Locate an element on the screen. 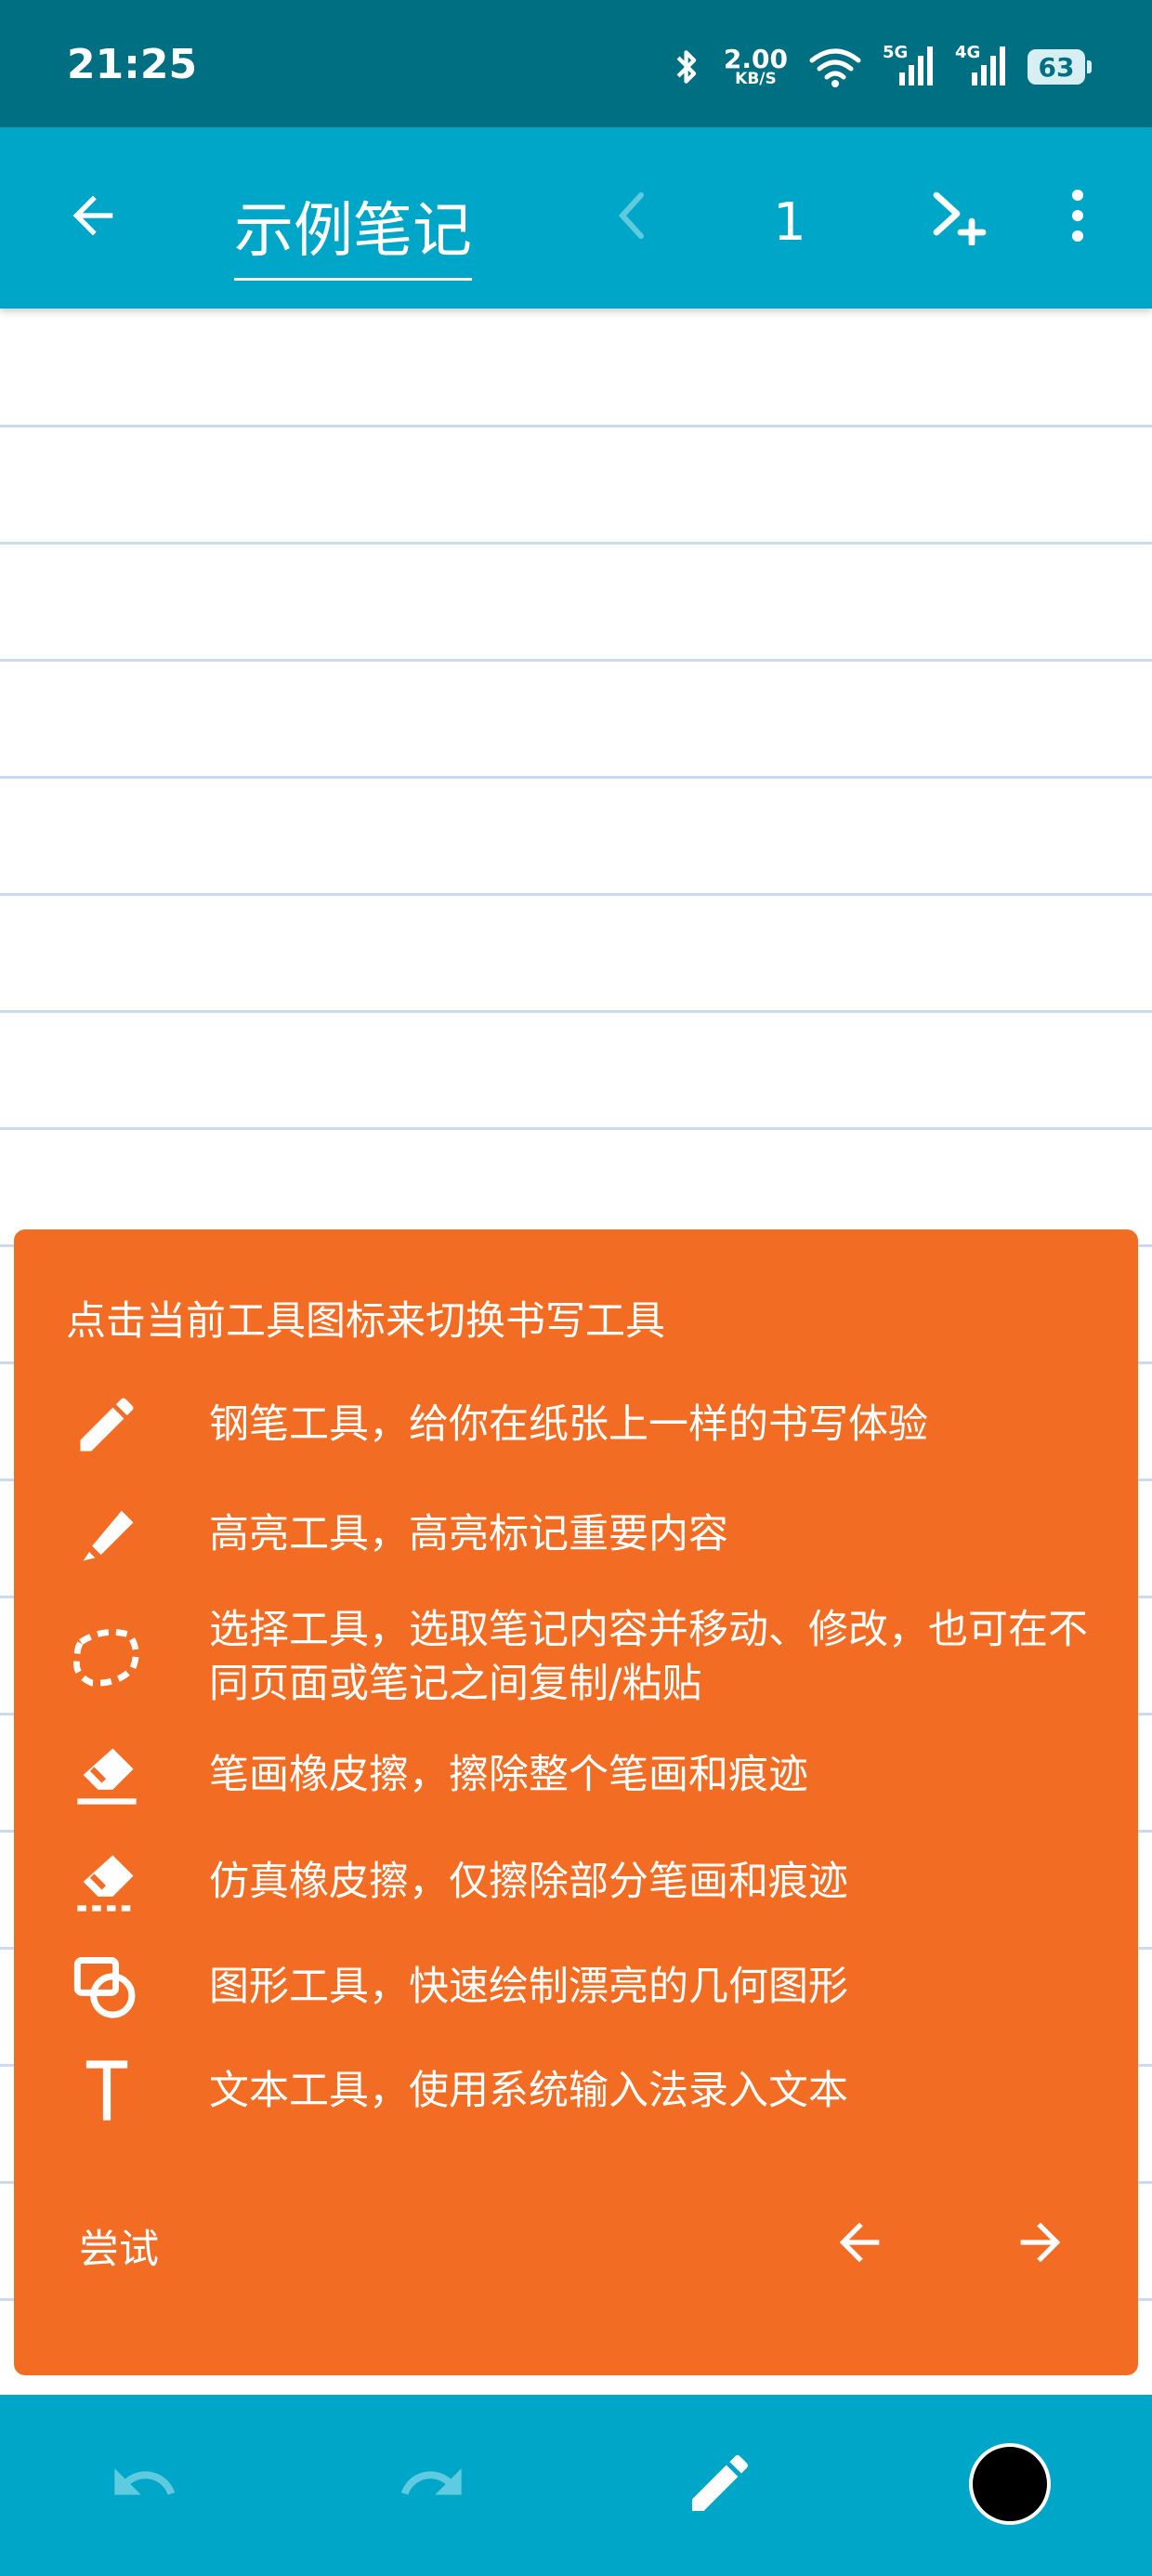 This screenshot has width=1152, height=2576. net-speed: 2.00 KB/S is located at coordinates (755, 66).